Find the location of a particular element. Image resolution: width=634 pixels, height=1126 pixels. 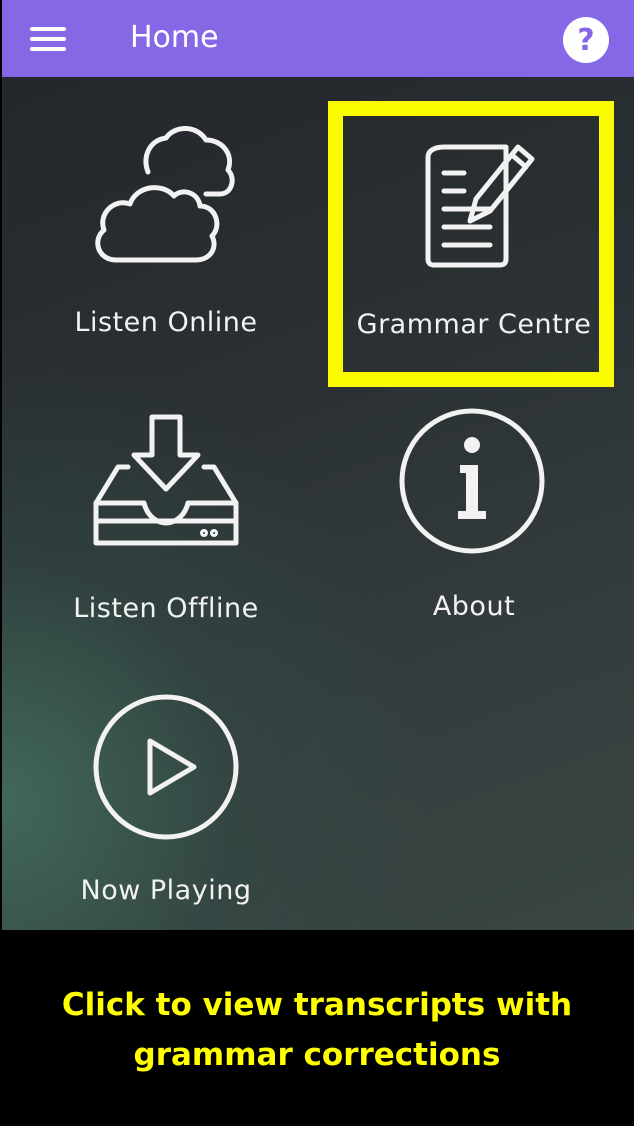

caption-line-2: grammar corrections is located at coordinates (317, 1055).